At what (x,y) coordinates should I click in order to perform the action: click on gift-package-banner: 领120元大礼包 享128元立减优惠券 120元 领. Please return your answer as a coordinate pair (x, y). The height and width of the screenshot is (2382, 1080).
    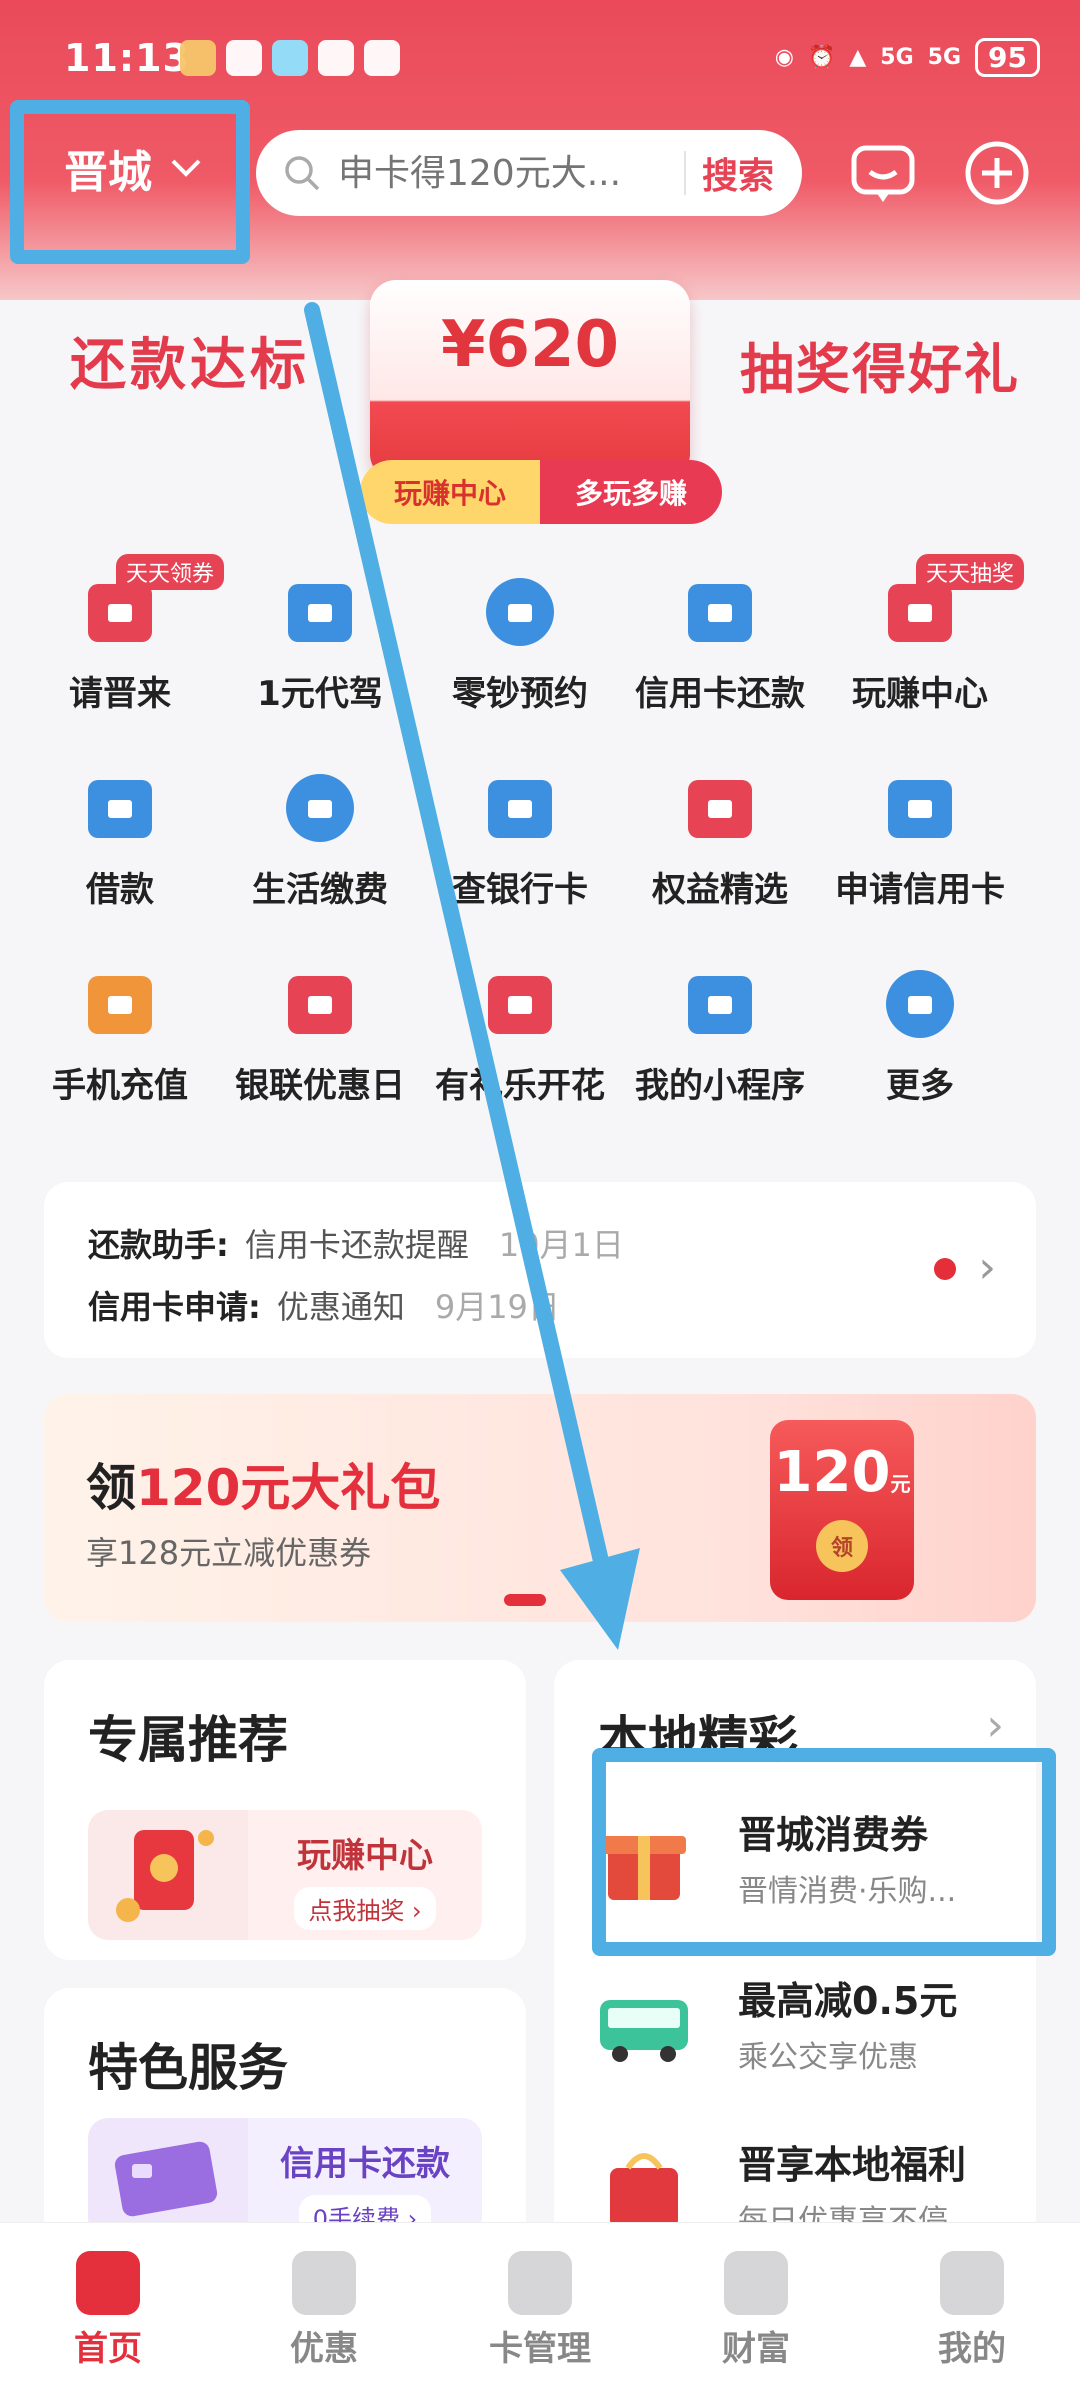
    Looking at the image, I should click on (540, 1508).